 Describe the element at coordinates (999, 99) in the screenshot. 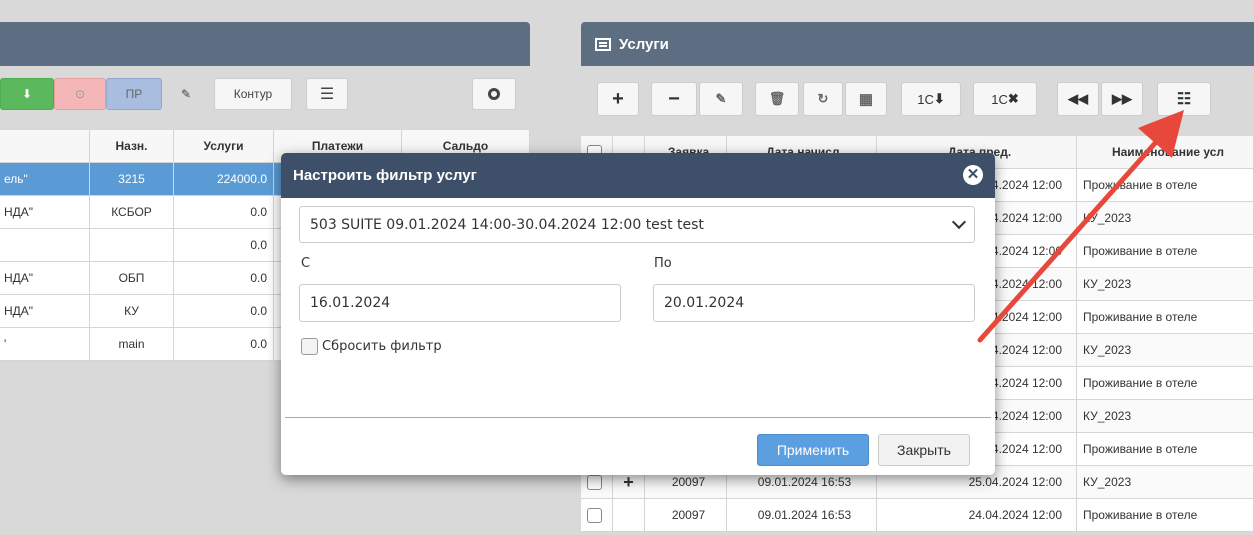

I see `delete-1c-label: 1C` at that location.